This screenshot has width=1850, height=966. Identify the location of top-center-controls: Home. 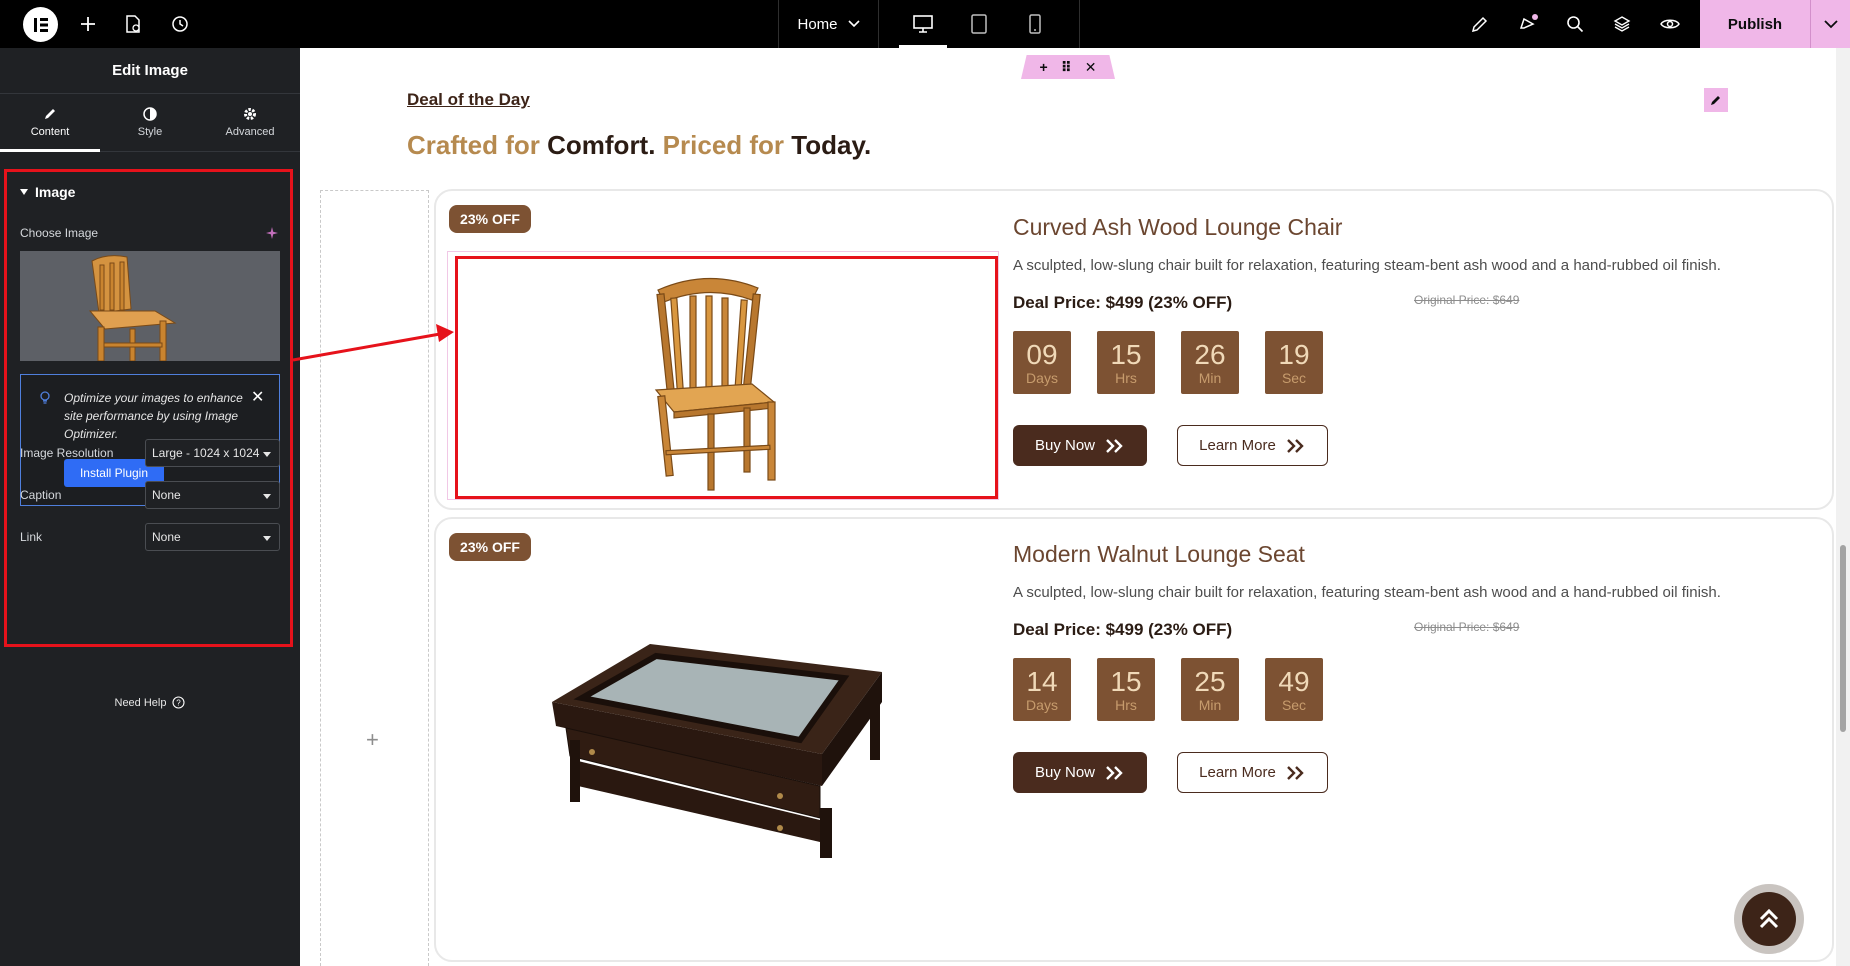
(929, 24).